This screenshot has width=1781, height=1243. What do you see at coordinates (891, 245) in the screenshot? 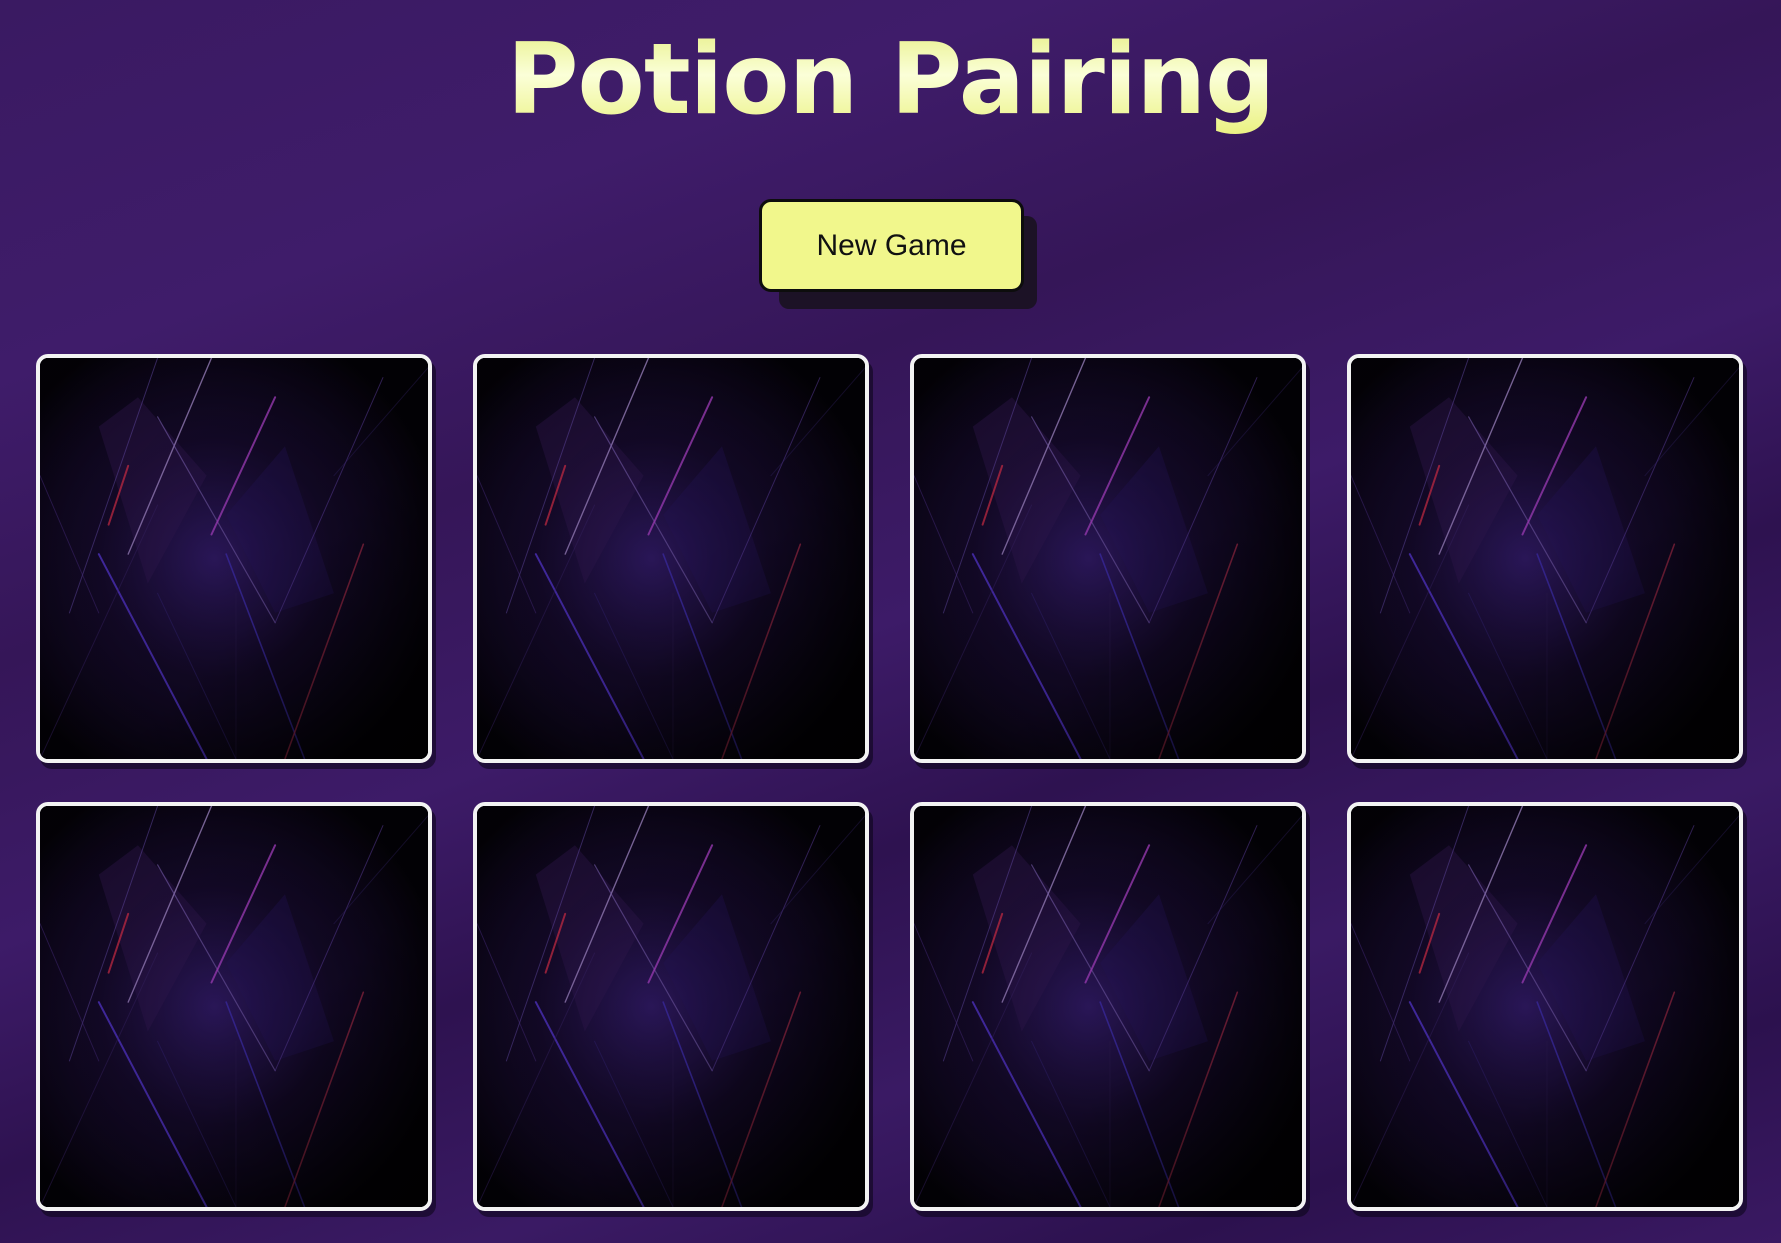
I see `new-game-button: New Game` at bounding box center [891, 245].